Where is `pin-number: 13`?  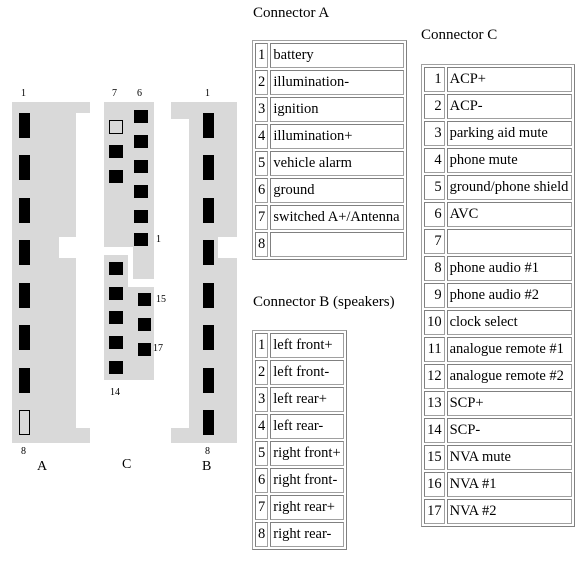 pin-number: 13 is located at coordinates (434, 403).